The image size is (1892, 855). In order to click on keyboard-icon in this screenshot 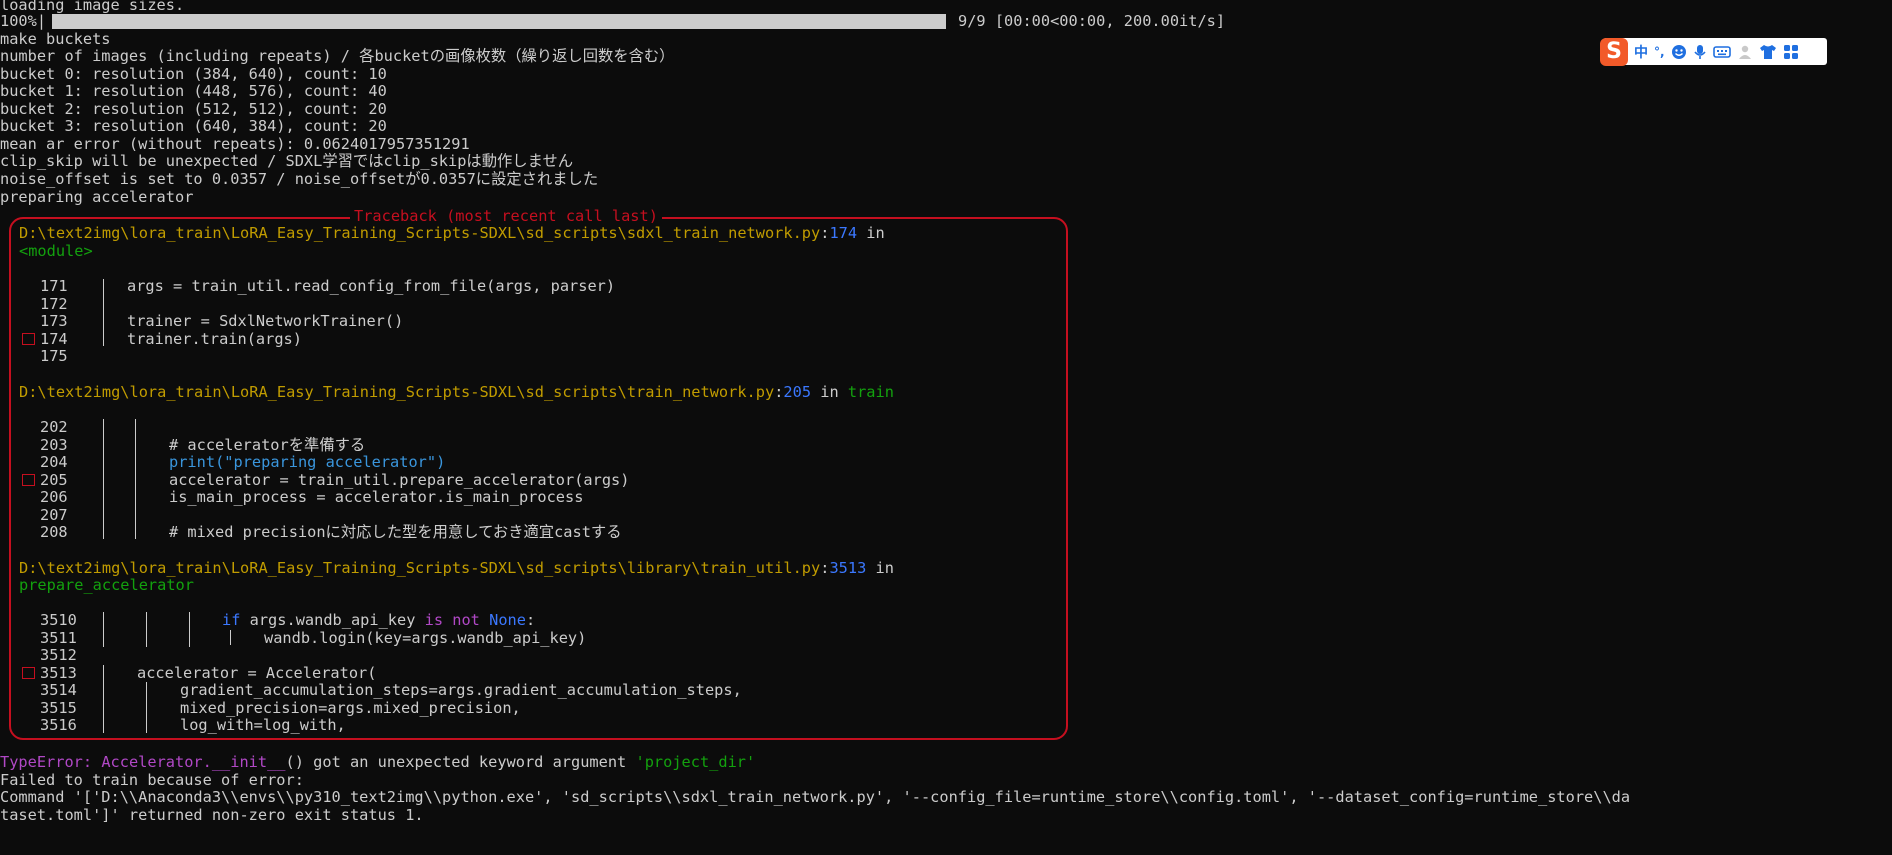, I will do `click(1721, 52)`.